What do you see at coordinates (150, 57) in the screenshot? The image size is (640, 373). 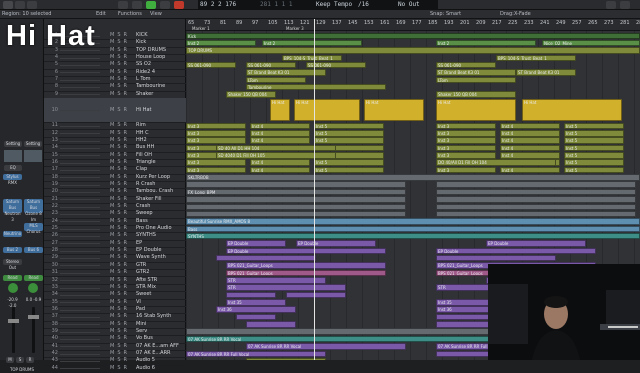 I see `track-name: House Loop` at bounding box center [150, 57].